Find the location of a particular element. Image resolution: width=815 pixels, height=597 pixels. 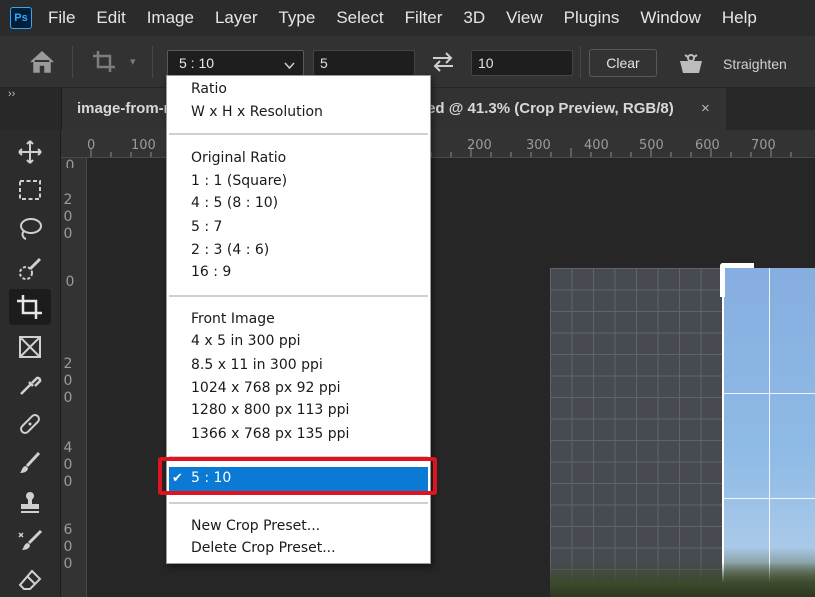

chevron-down-icon: ▾ is located at coordinates (133, 61).